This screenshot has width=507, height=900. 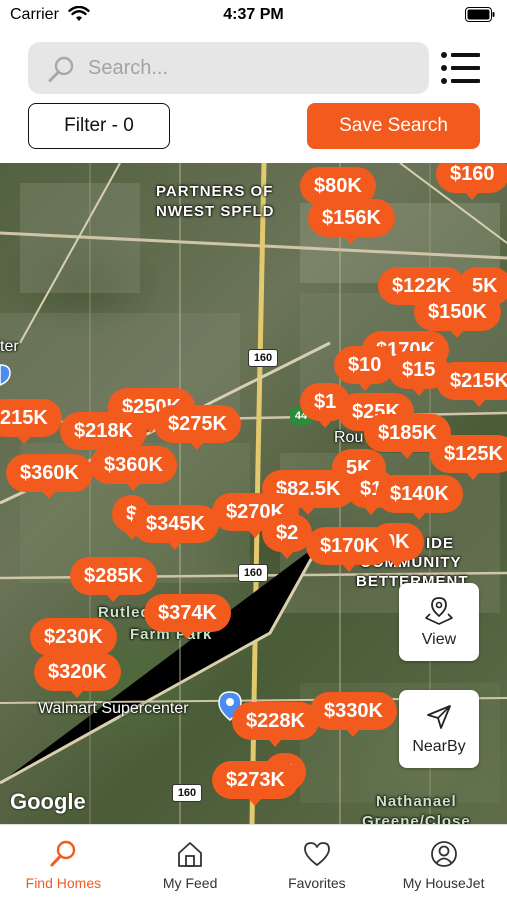 What do you see at coordinates (124, 612) in the screenshot?
I see `place-label: Rutled` at bounding box center [124, 612].